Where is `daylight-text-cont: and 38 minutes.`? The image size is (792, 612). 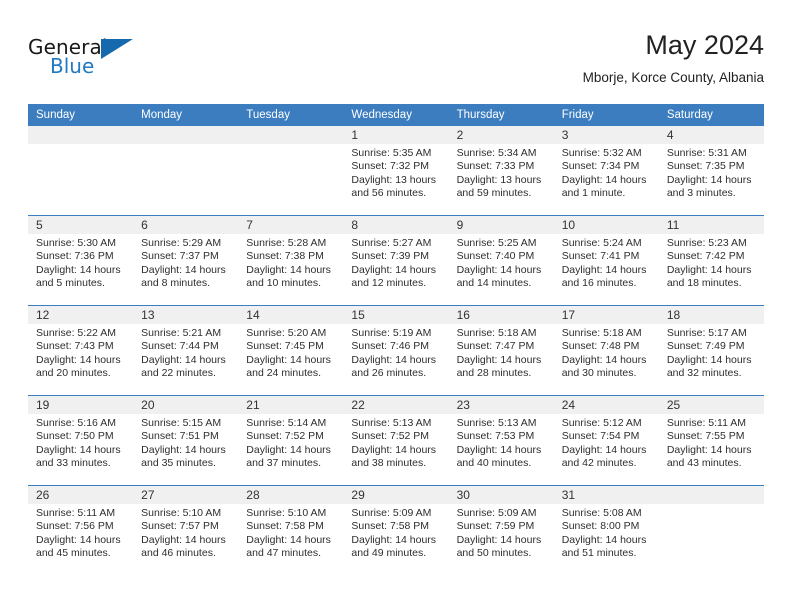
daylight-text-cont: and 38 minutes. is located at coordinates (389, 463).